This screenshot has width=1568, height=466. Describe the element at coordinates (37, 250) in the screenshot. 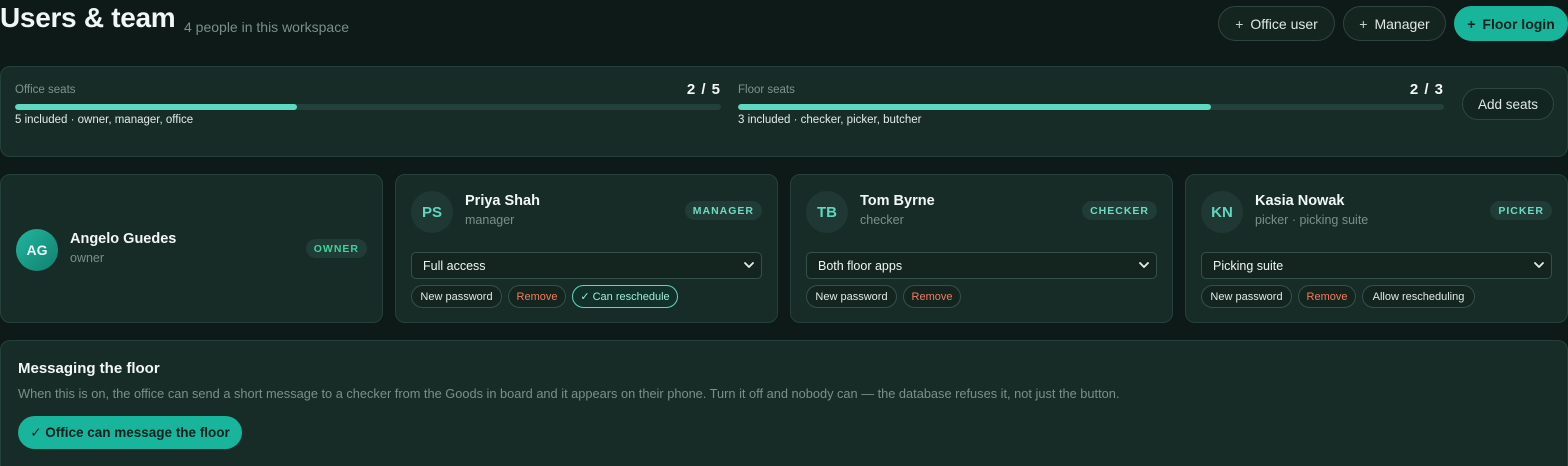

I see `avatar: AG` at that location.